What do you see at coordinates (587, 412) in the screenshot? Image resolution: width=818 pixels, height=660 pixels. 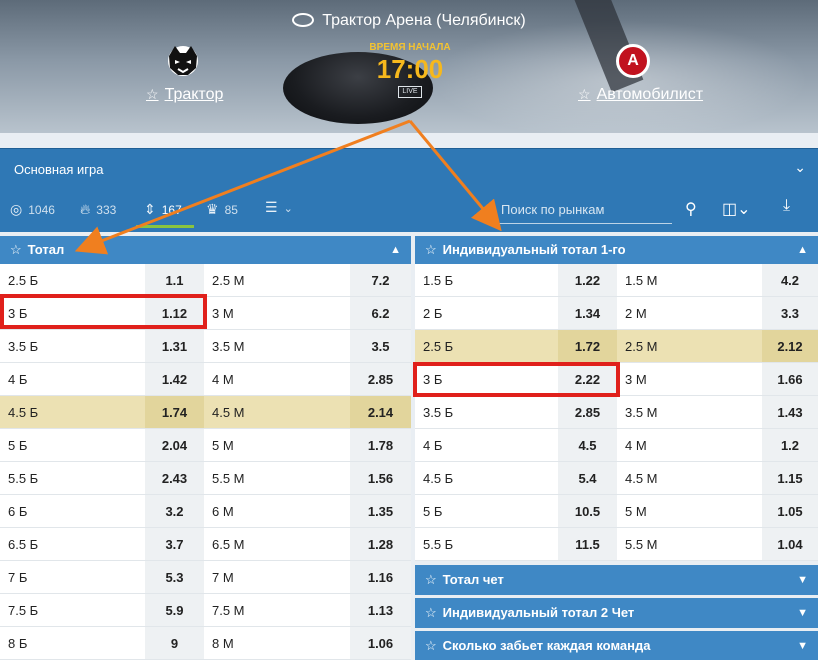 I see `odds-over-button: 2.85` at bounding box center [587, 412].